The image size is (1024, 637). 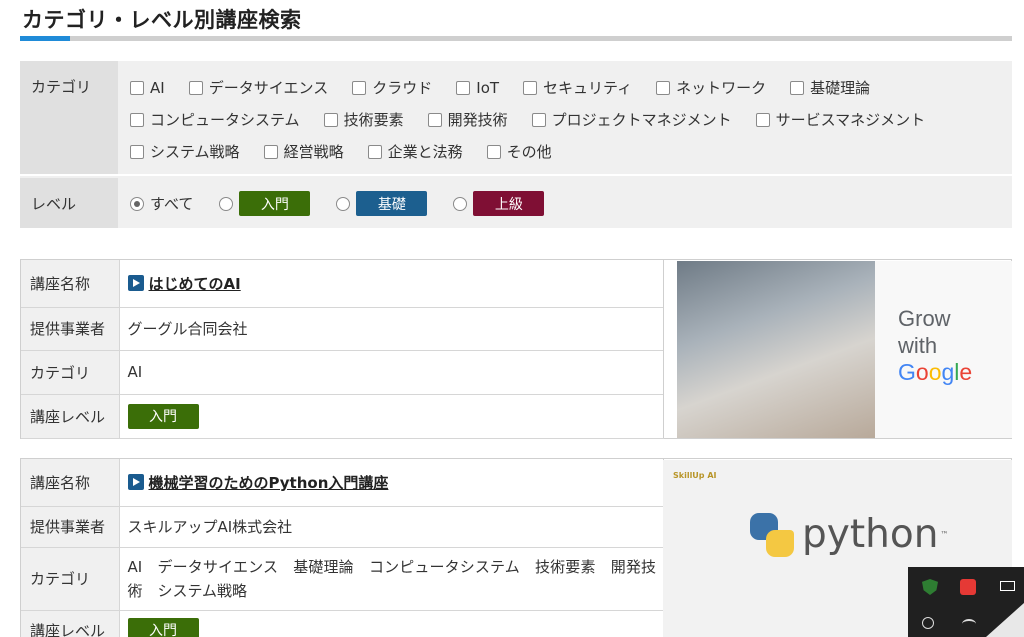 What do you see at coordinates (641, 120) in the screenshot?
I see `category-checkbox-label: プロジェクトマネジメント` at bounding box center [641, 120].